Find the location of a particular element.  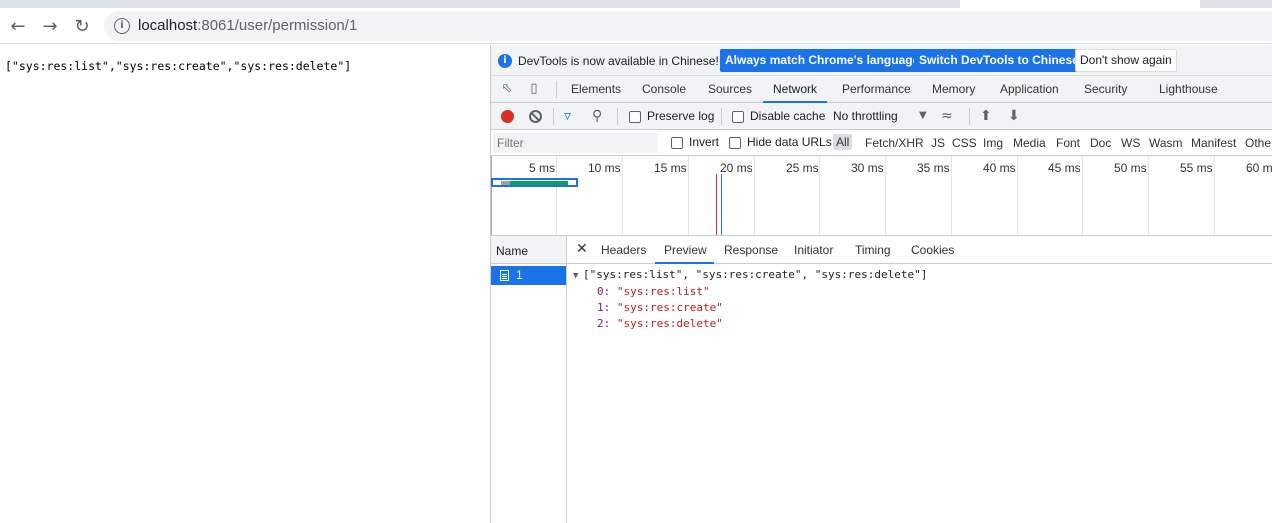

tab-cookies: Cookies is located at coordinates (932, 250).